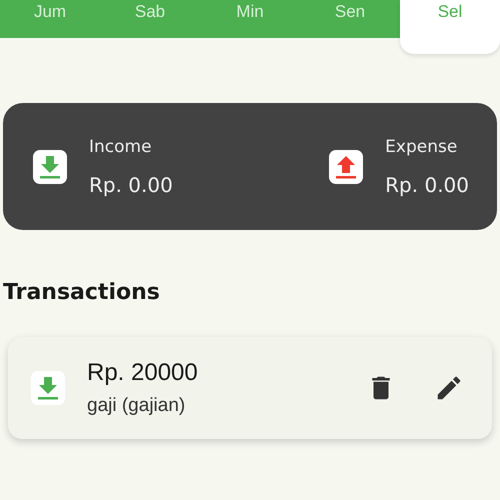 The image size is (500, 500). I want to click on transaction-amount: Rp. 20000, so click(143, 373).